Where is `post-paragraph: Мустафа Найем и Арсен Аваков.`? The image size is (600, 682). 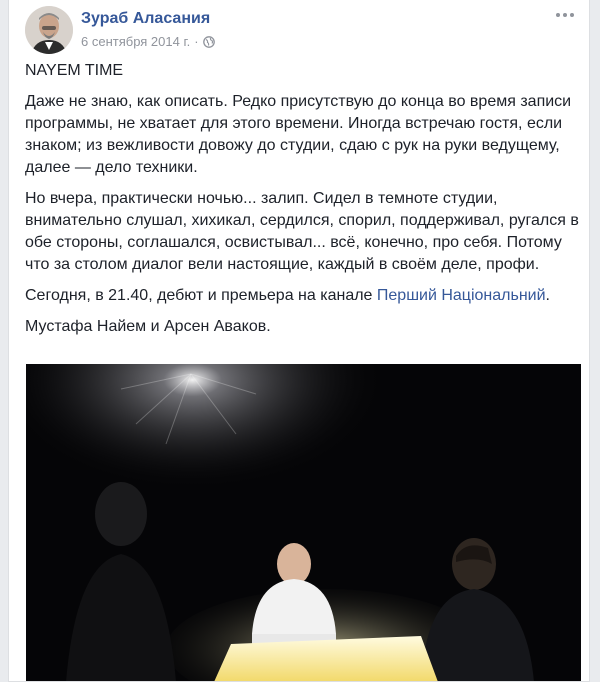 post-paragraph: Мустафа Найем и Арсен Аваков. is located at coordinates (148, 326).